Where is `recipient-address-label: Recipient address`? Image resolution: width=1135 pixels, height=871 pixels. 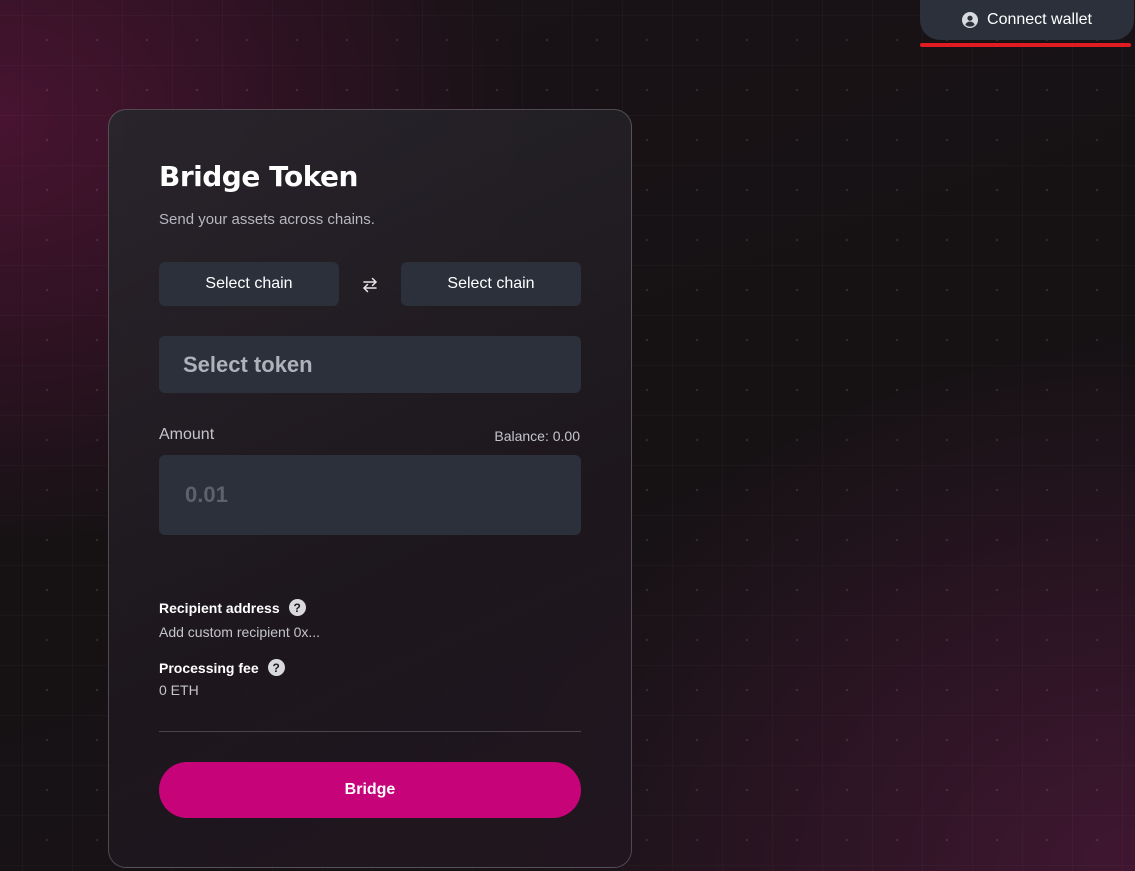
recipient-address-label: Recipient address is located at coordinates (219, 607).